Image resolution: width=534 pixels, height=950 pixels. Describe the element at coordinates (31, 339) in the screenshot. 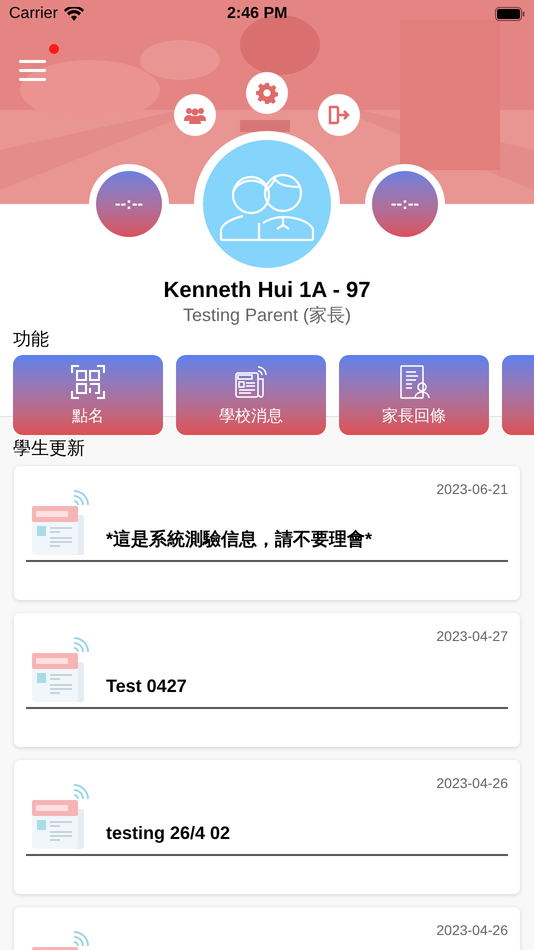

I see `section-title: 功能` at that location.